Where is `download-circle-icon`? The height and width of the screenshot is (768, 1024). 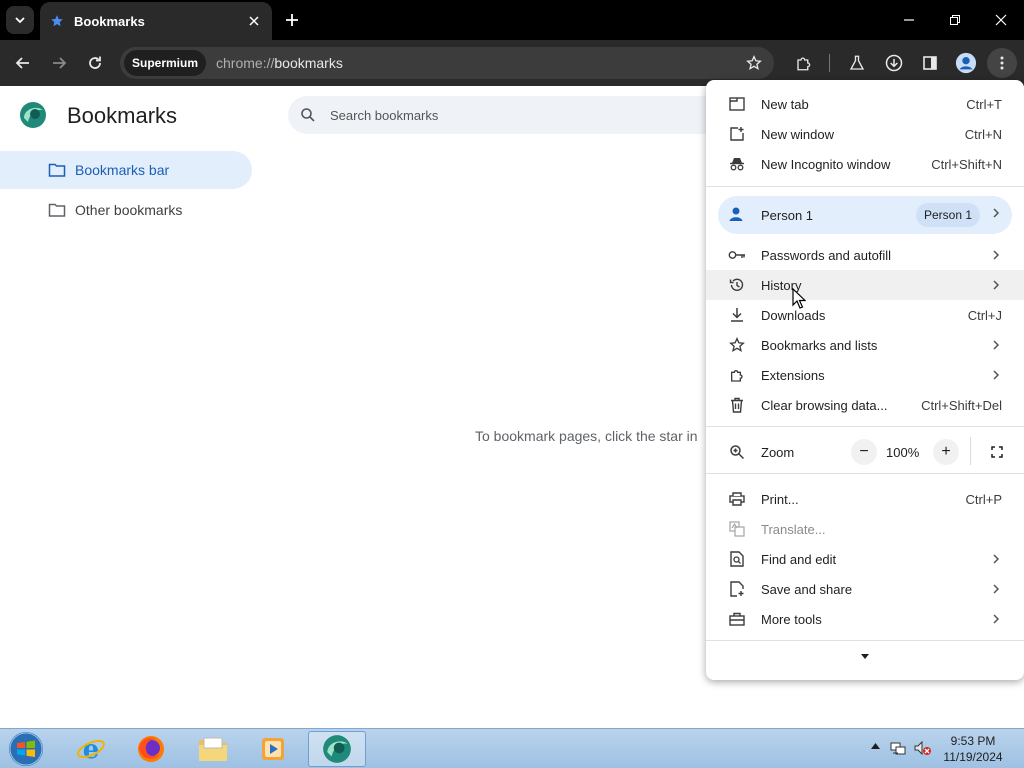 download-circle-icon is located at coordinates (894, 63).